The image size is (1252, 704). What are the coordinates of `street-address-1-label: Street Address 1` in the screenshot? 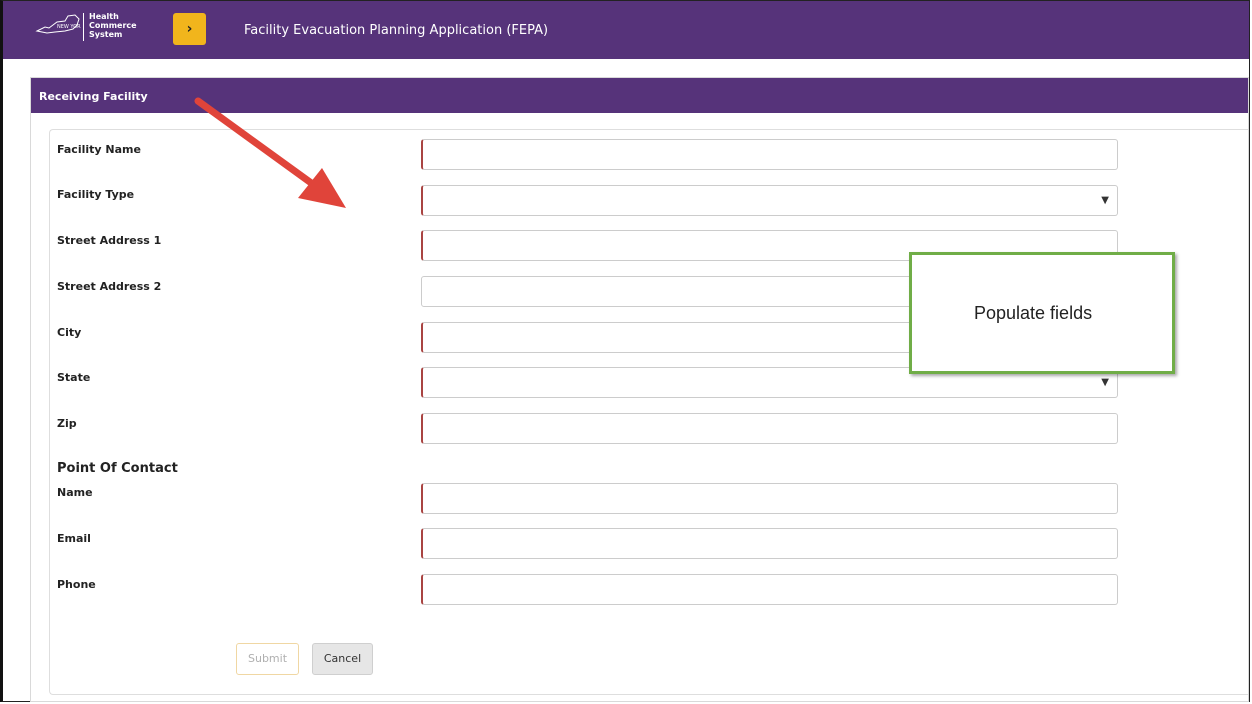 It's located at (109, 240).